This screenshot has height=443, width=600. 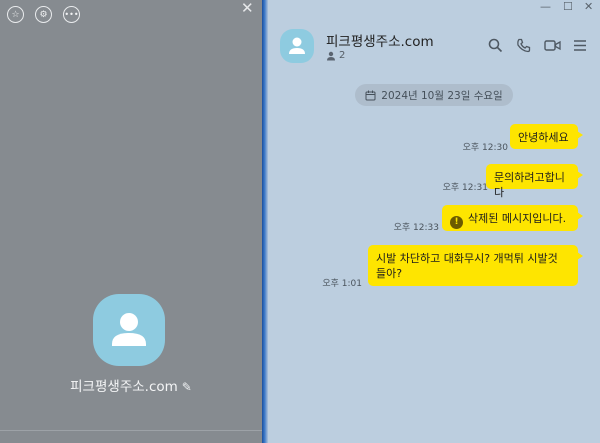 What do you see at coordinates (523, 45) in the screenshot?
I see `phone-icon` at bounding box center [523, 45].